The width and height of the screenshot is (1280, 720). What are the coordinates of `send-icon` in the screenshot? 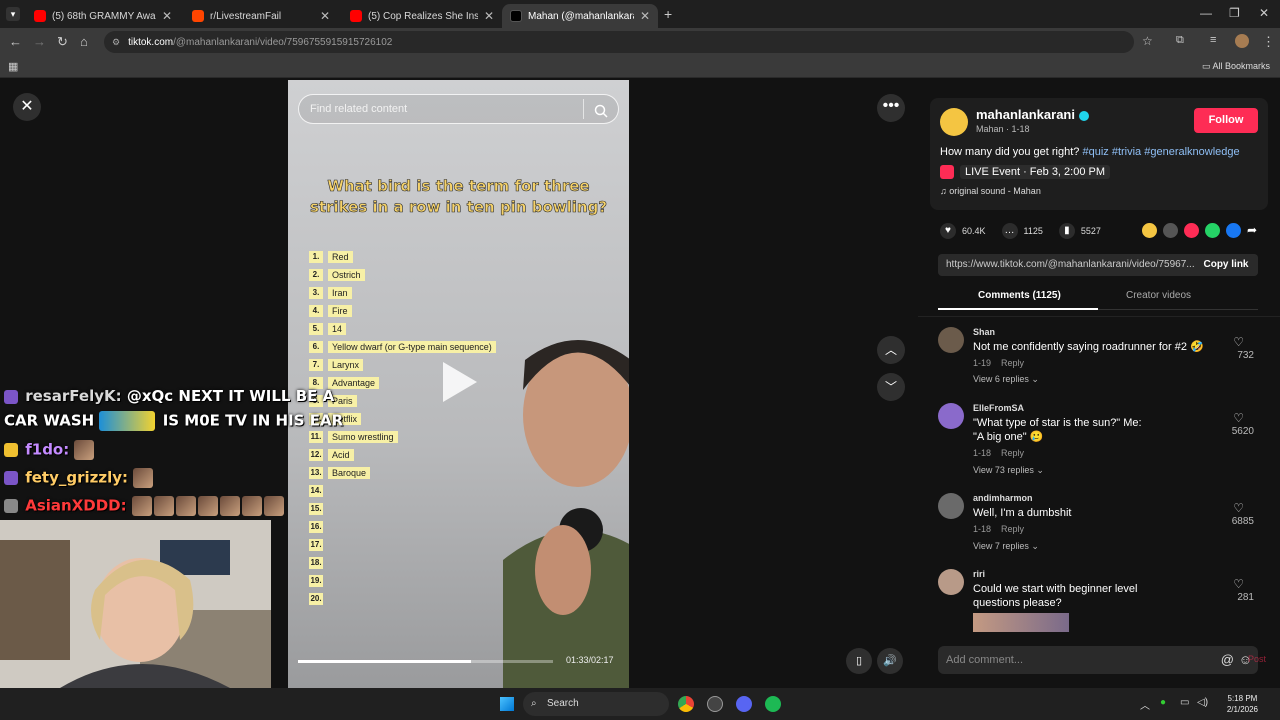 It's located at (1191, 230).